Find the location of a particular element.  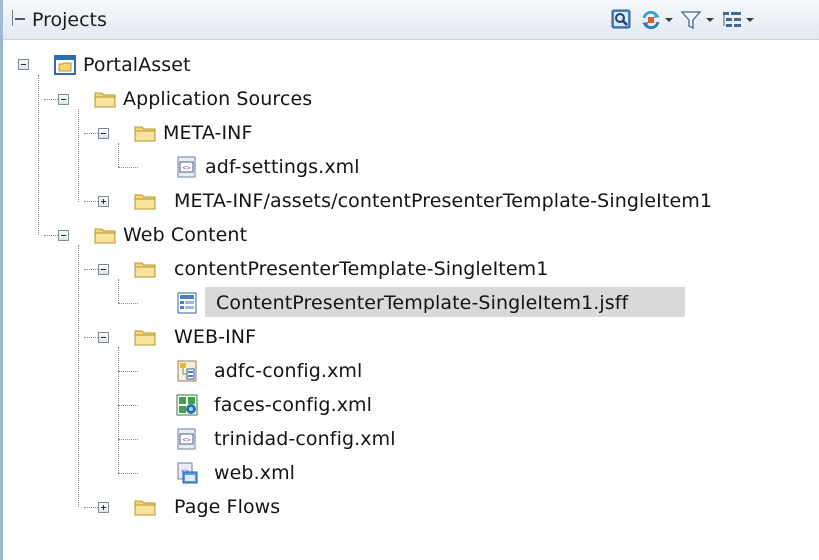

jsff-file-icon is located at coordinates (187, 303).